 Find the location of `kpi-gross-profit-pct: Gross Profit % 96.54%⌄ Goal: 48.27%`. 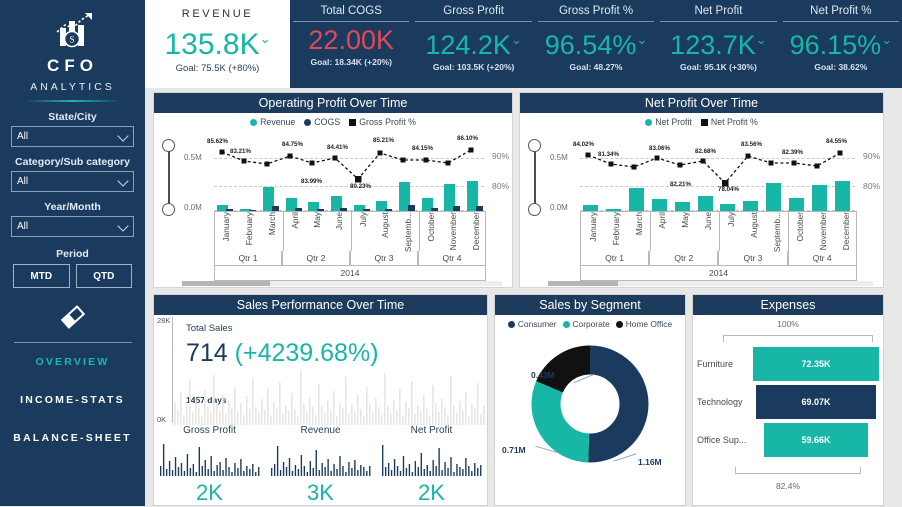

kpi-gross-profit-pct: Gross Profit % 96.54%⌄ Goal: 48.27% is located at coordinates (596, 44).